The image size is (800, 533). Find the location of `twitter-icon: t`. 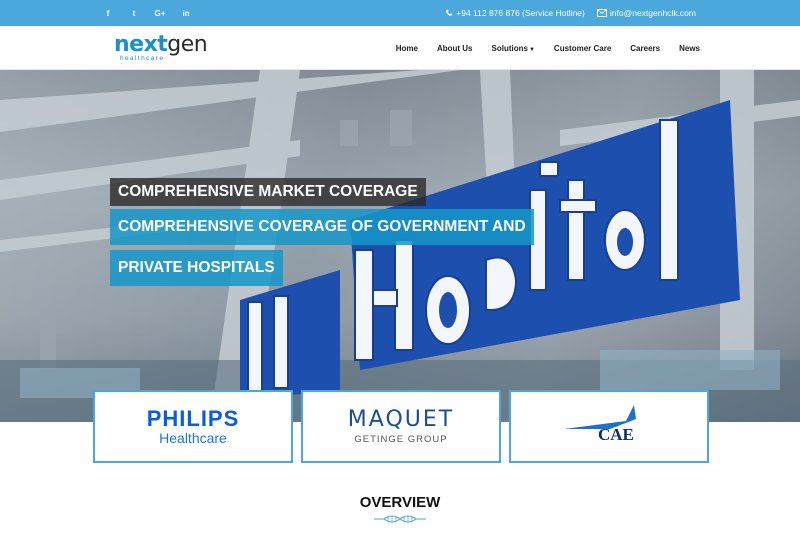

twitter-icon: t is located at coordinates (134, 13).